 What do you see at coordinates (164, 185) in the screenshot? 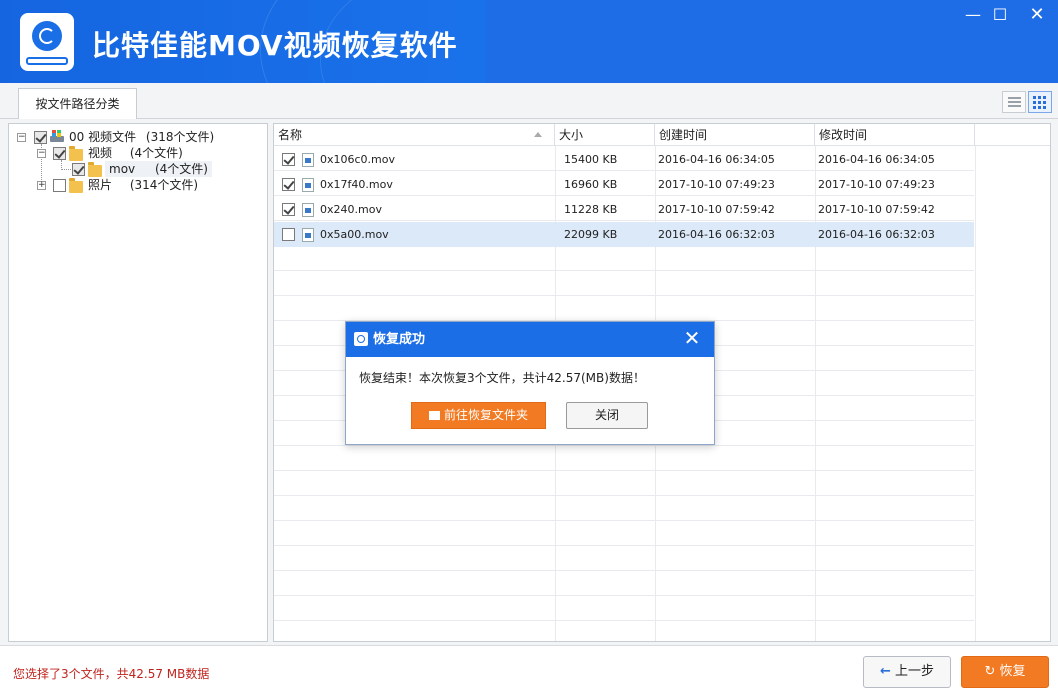
I see `tree-item-count: (314个文件)` at bounding box center [164, 185].